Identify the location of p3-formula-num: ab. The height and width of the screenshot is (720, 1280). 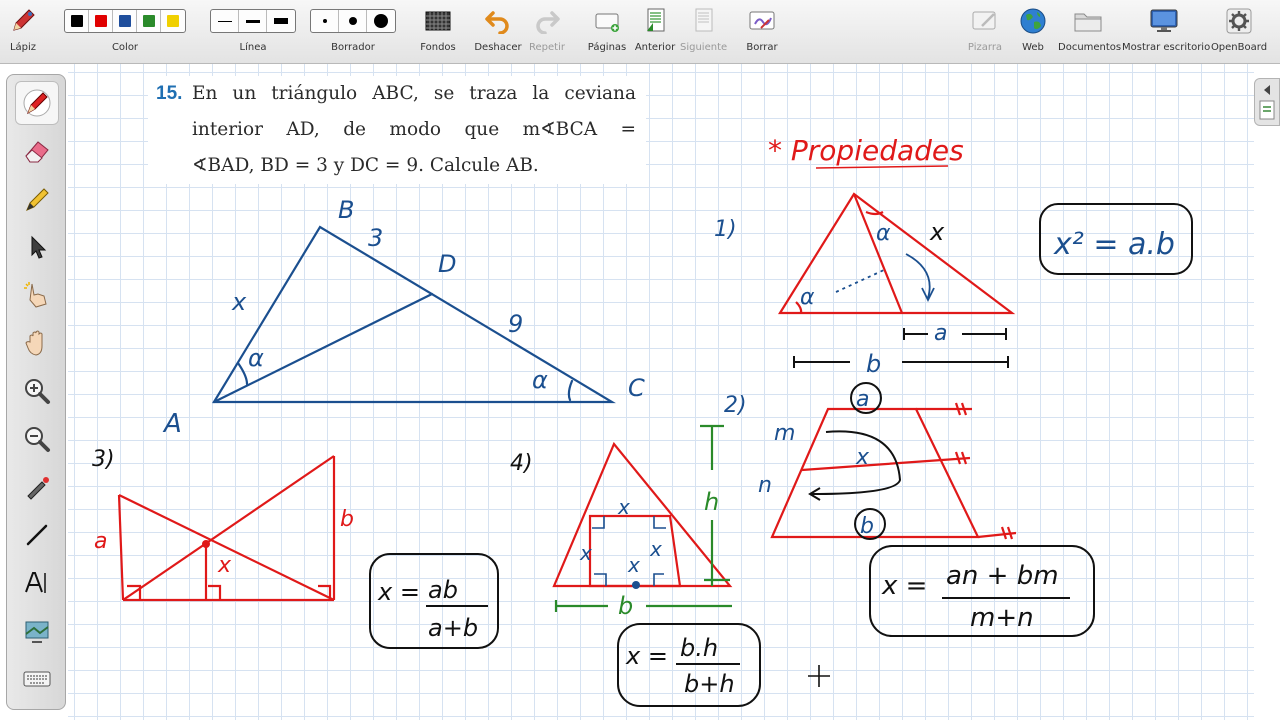
(443, 590).